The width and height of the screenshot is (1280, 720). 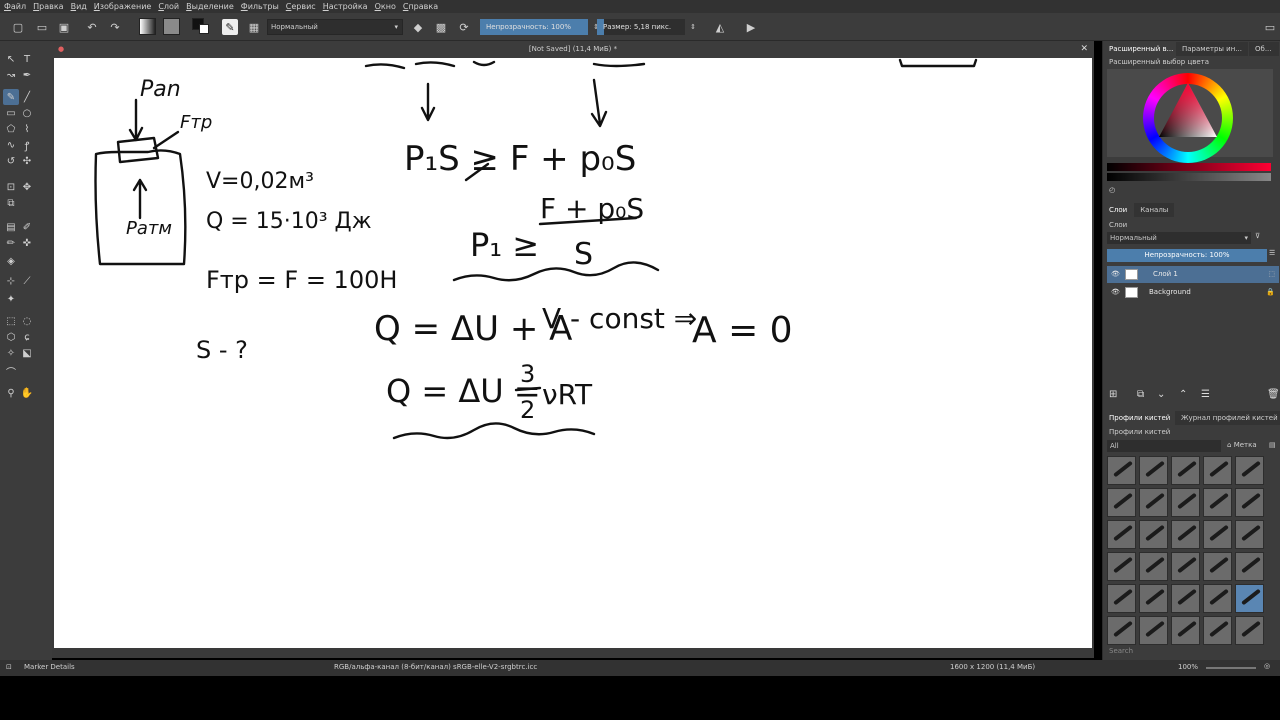 I want to click on mirror-vertical-icon: ▶, so click(x=751, y=27).